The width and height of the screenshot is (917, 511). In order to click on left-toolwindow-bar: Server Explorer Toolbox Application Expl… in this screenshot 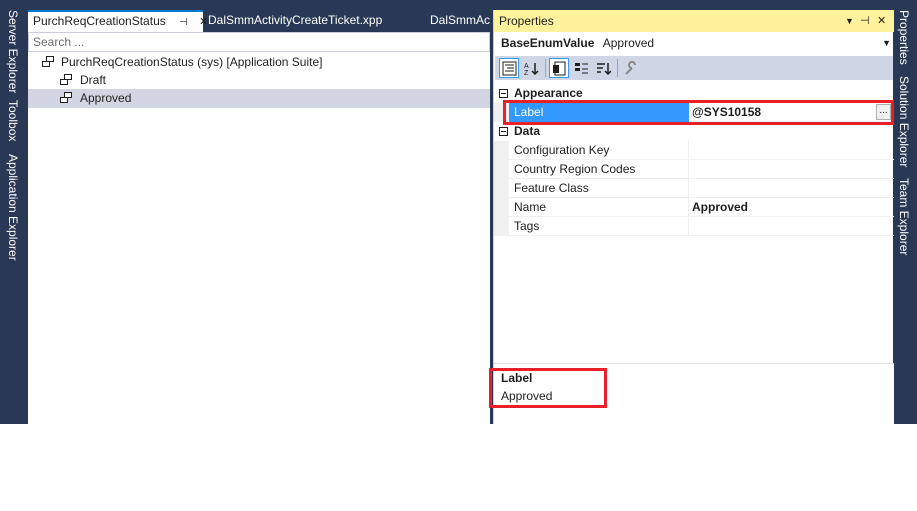, I will do `click(14, 212)`.